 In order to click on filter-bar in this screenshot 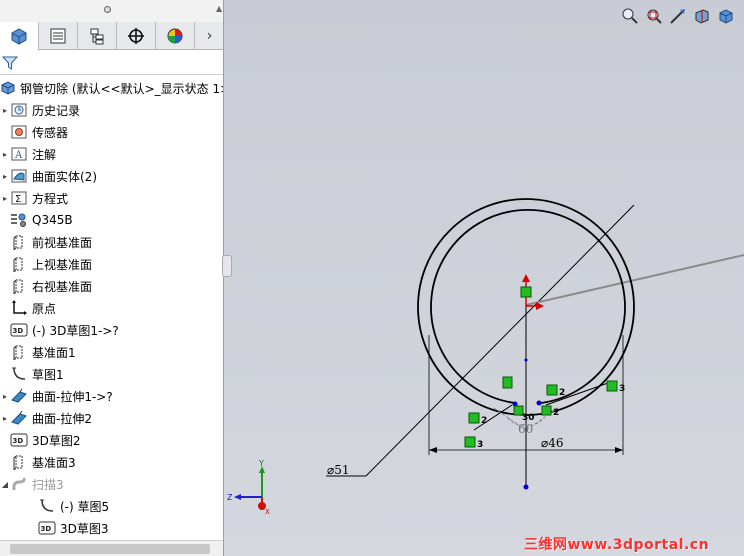, I will do `click(111, 63)`.